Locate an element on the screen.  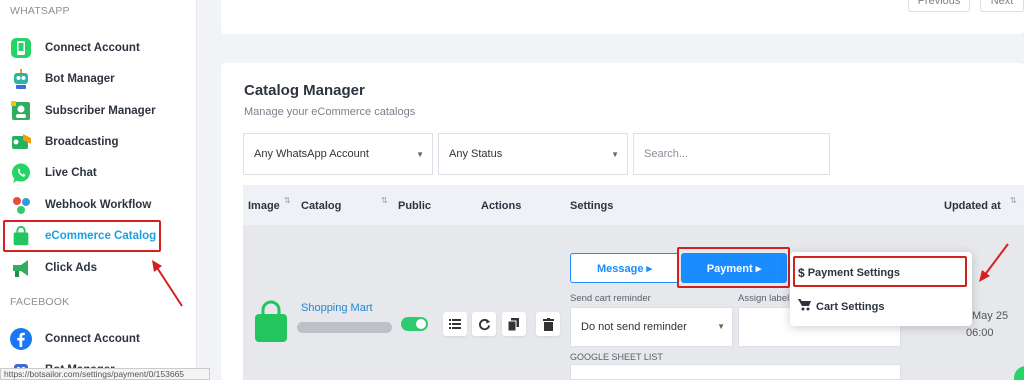
send-cart-label: Send cart reminder is located at coordinates (610, 298).